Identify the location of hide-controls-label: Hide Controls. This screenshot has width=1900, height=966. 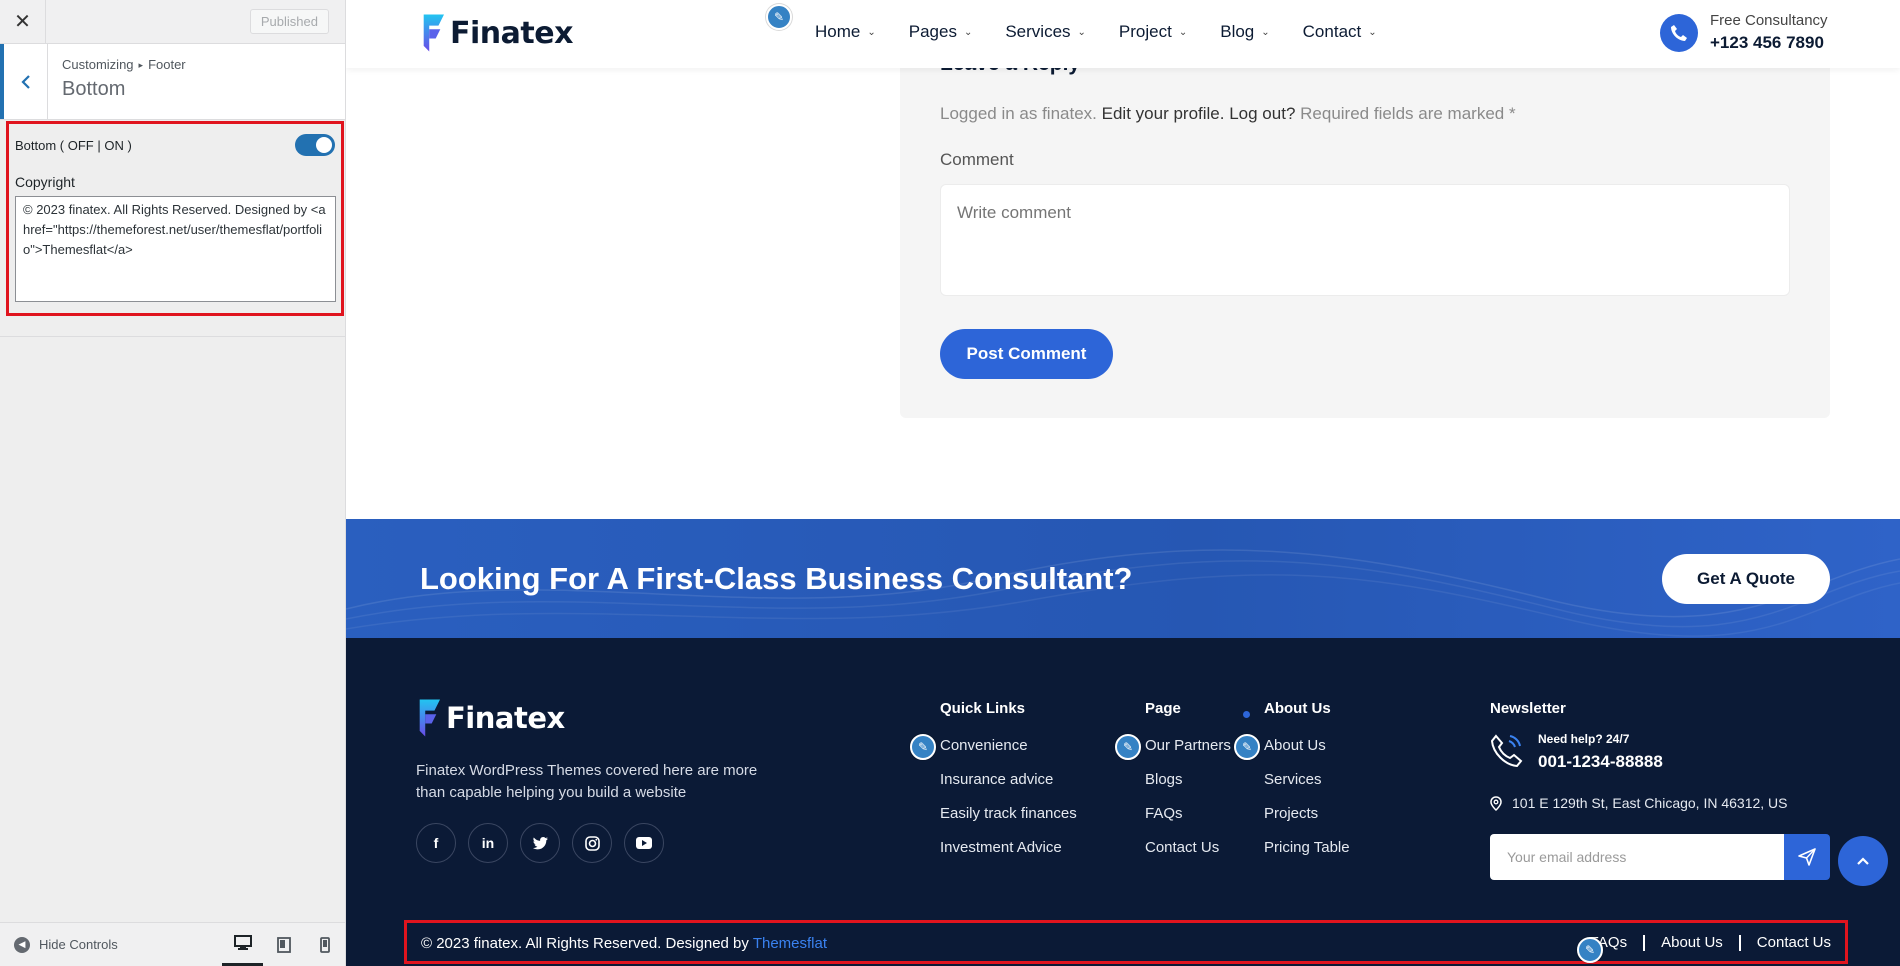
(78, 944).